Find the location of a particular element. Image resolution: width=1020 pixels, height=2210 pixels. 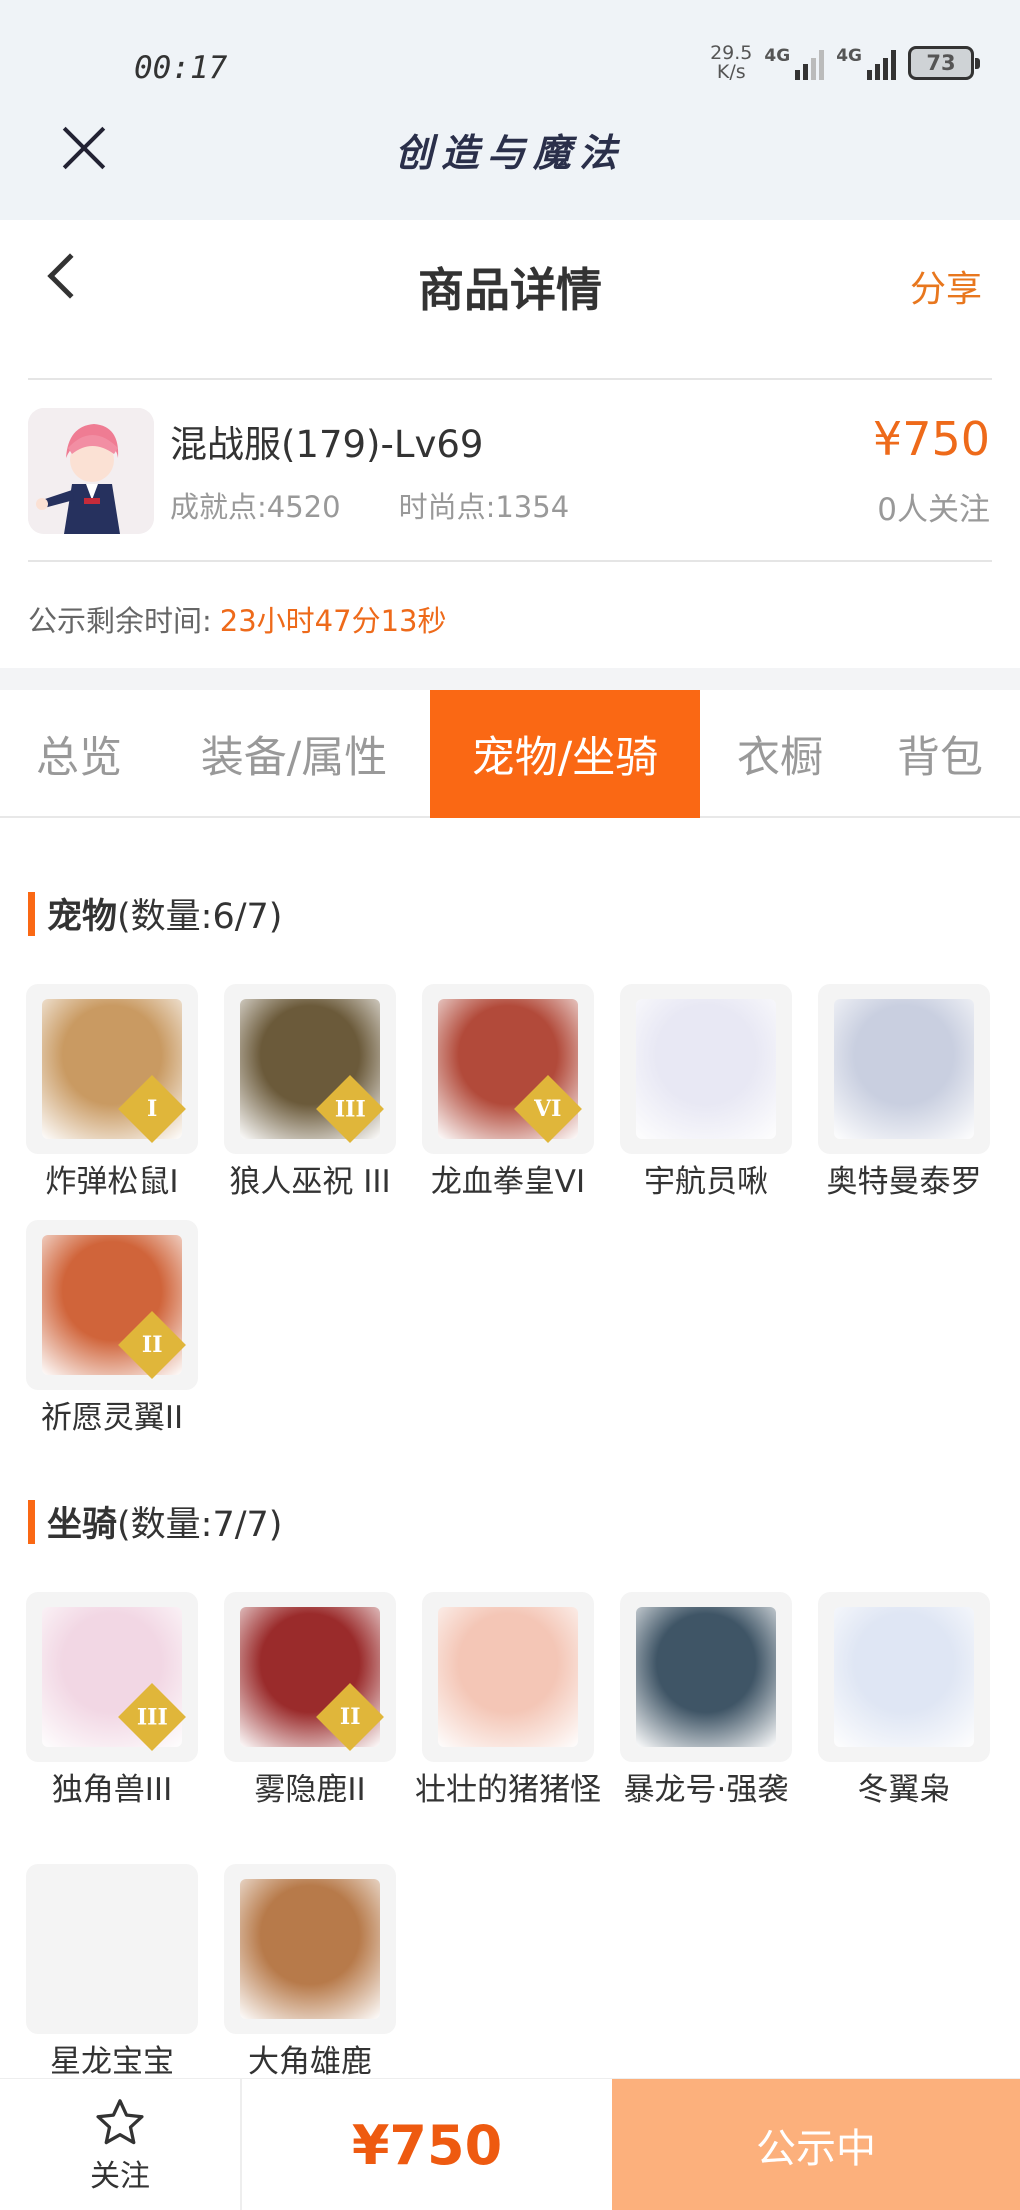

bottom-price: ¥750 is located at coordinates (427, 2145).